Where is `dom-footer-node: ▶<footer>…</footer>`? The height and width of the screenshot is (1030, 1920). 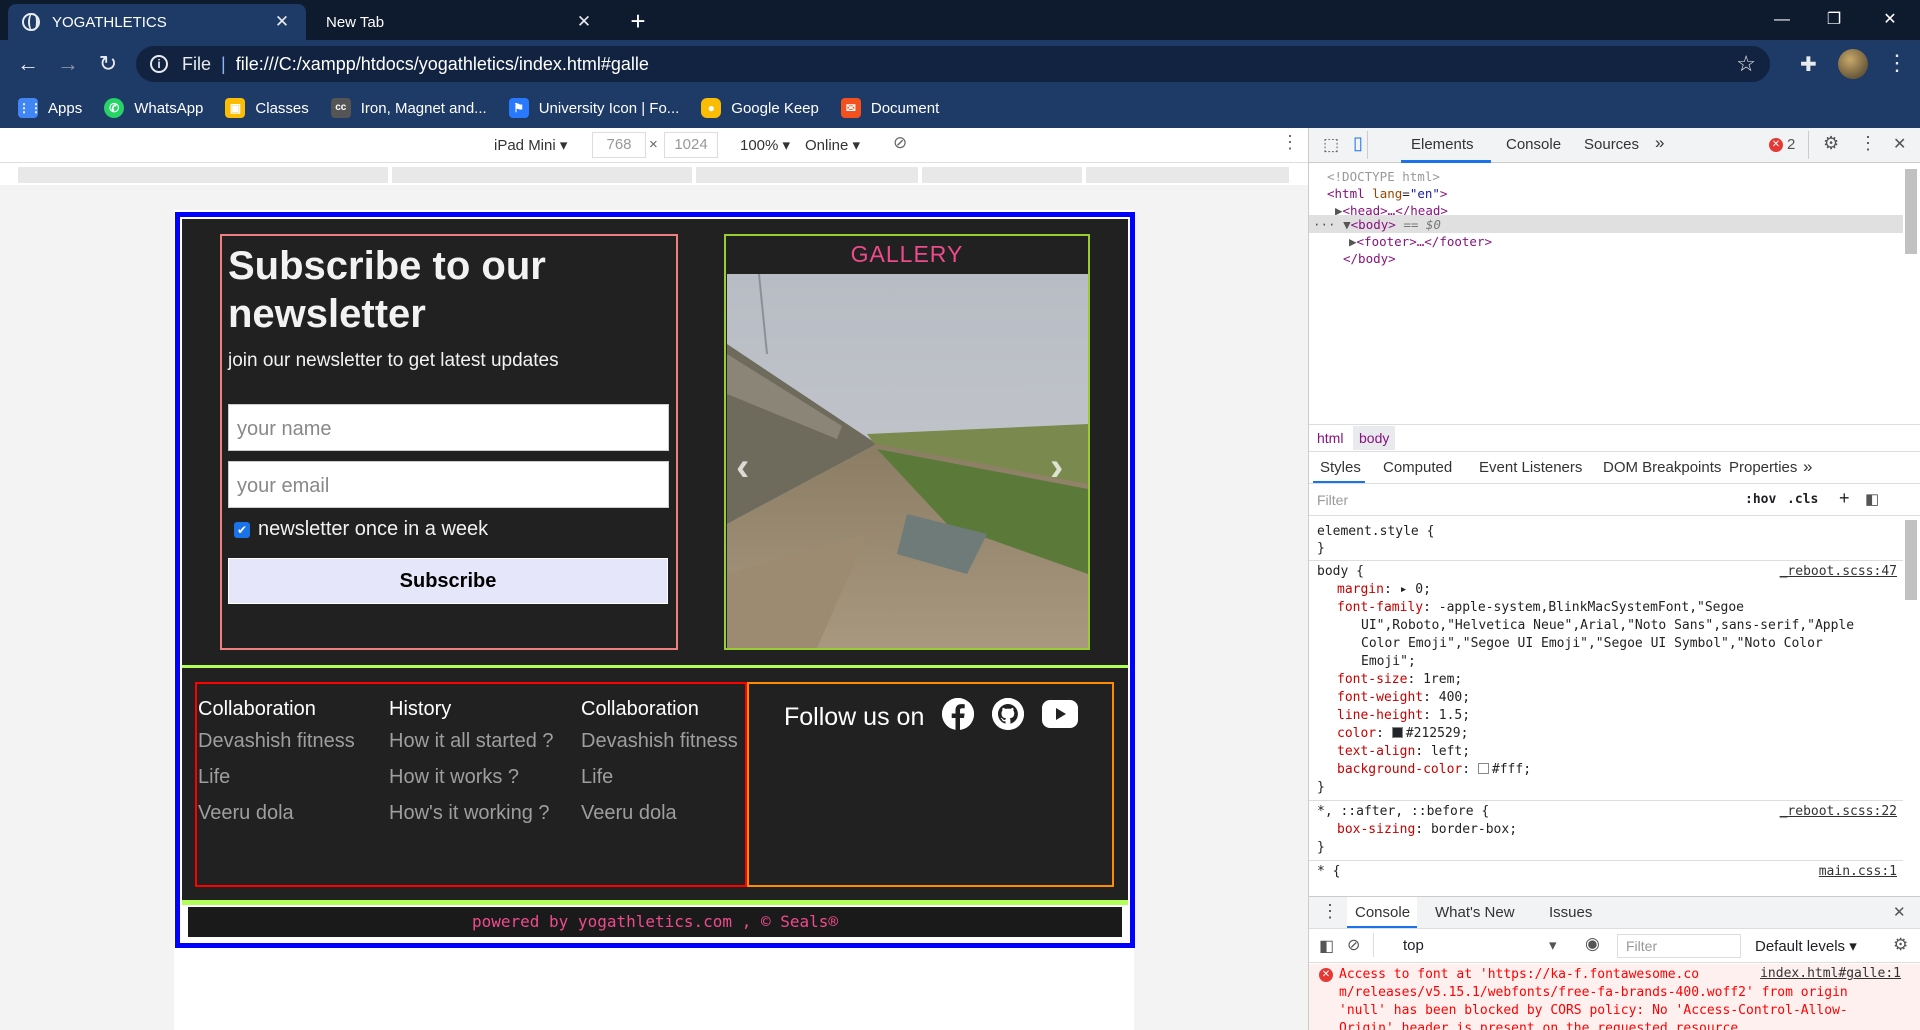 dom-footer-node: ▶<footer>…</footer> is located at coordinates (1420, 241).